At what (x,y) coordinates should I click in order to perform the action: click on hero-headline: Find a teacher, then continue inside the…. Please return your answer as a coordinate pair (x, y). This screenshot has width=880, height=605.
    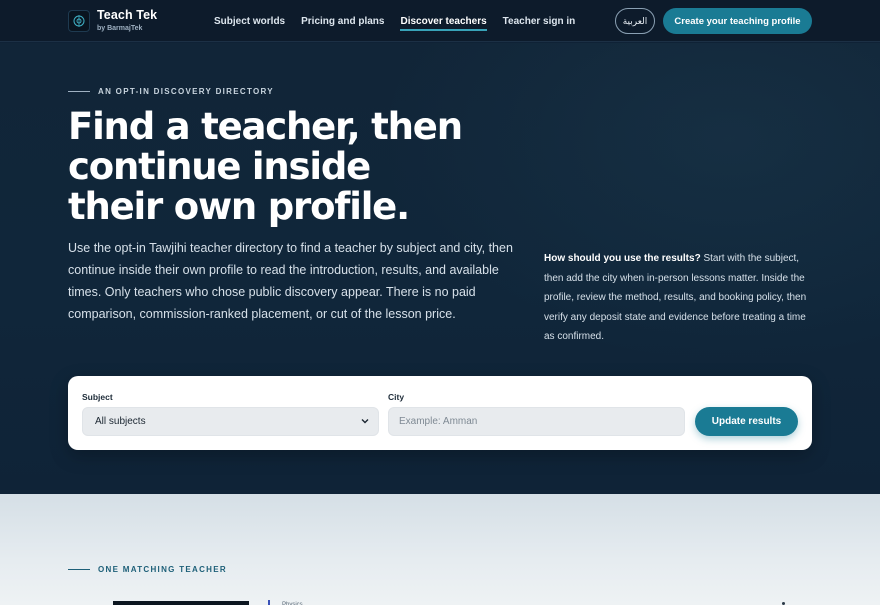
    Looking at the image, I should click on (288, 167).